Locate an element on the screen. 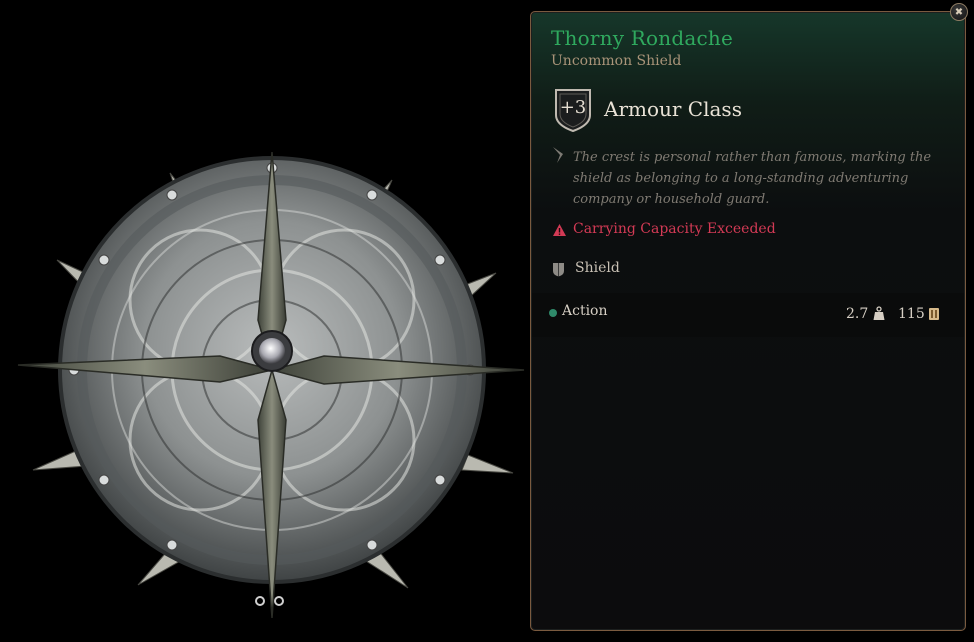 The width and height of the screenshot is (974, 642). quill-icon is located at coordinates (558, 155).